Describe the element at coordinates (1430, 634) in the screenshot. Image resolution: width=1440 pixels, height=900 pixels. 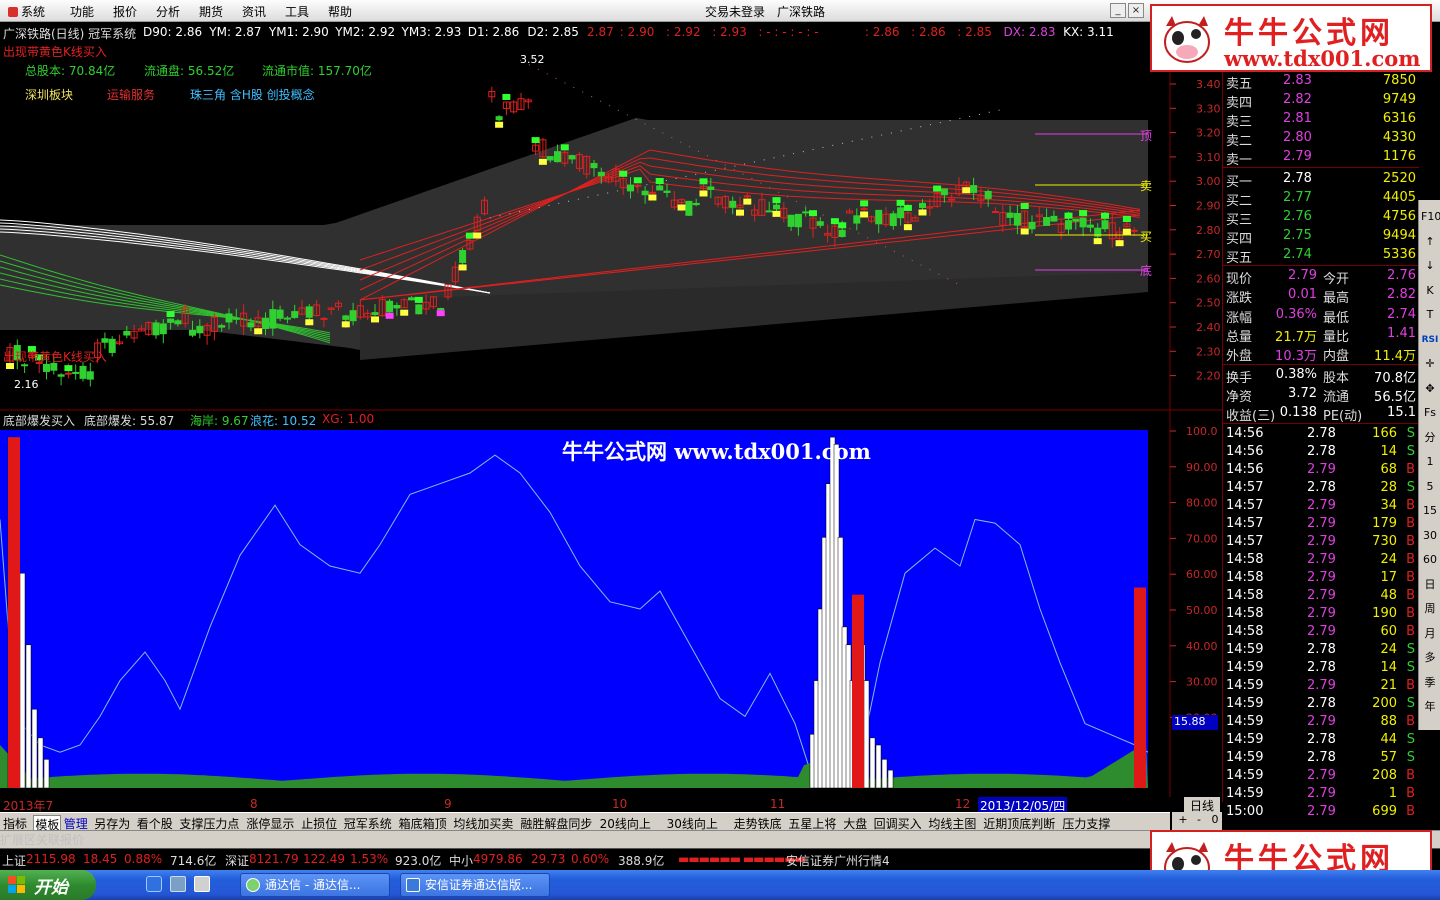
I see `toolbar-button-17: 月` at that location.